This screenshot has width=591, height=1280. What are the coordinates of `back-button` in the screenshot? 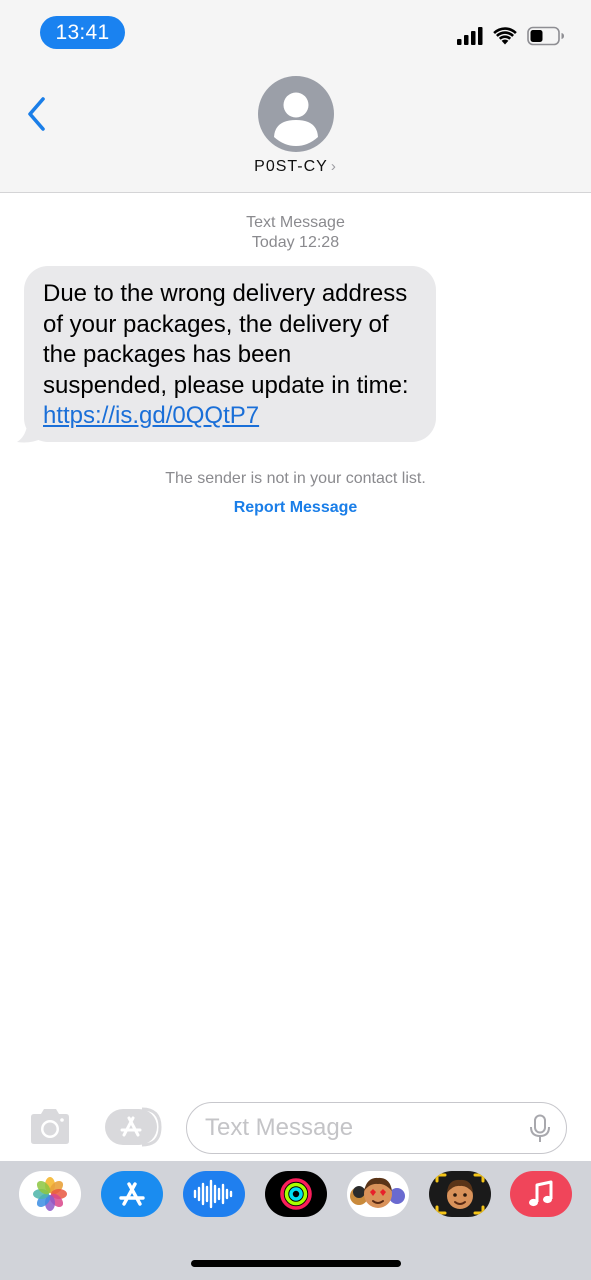 It's located at (36, 114).